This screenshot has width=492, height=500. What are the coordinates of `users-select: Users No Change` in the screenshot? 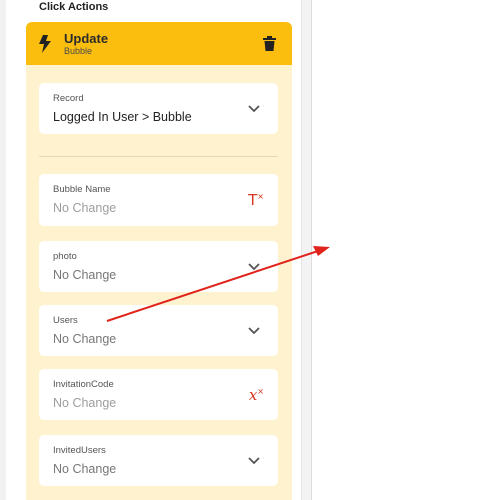 It's located at (158, 330).